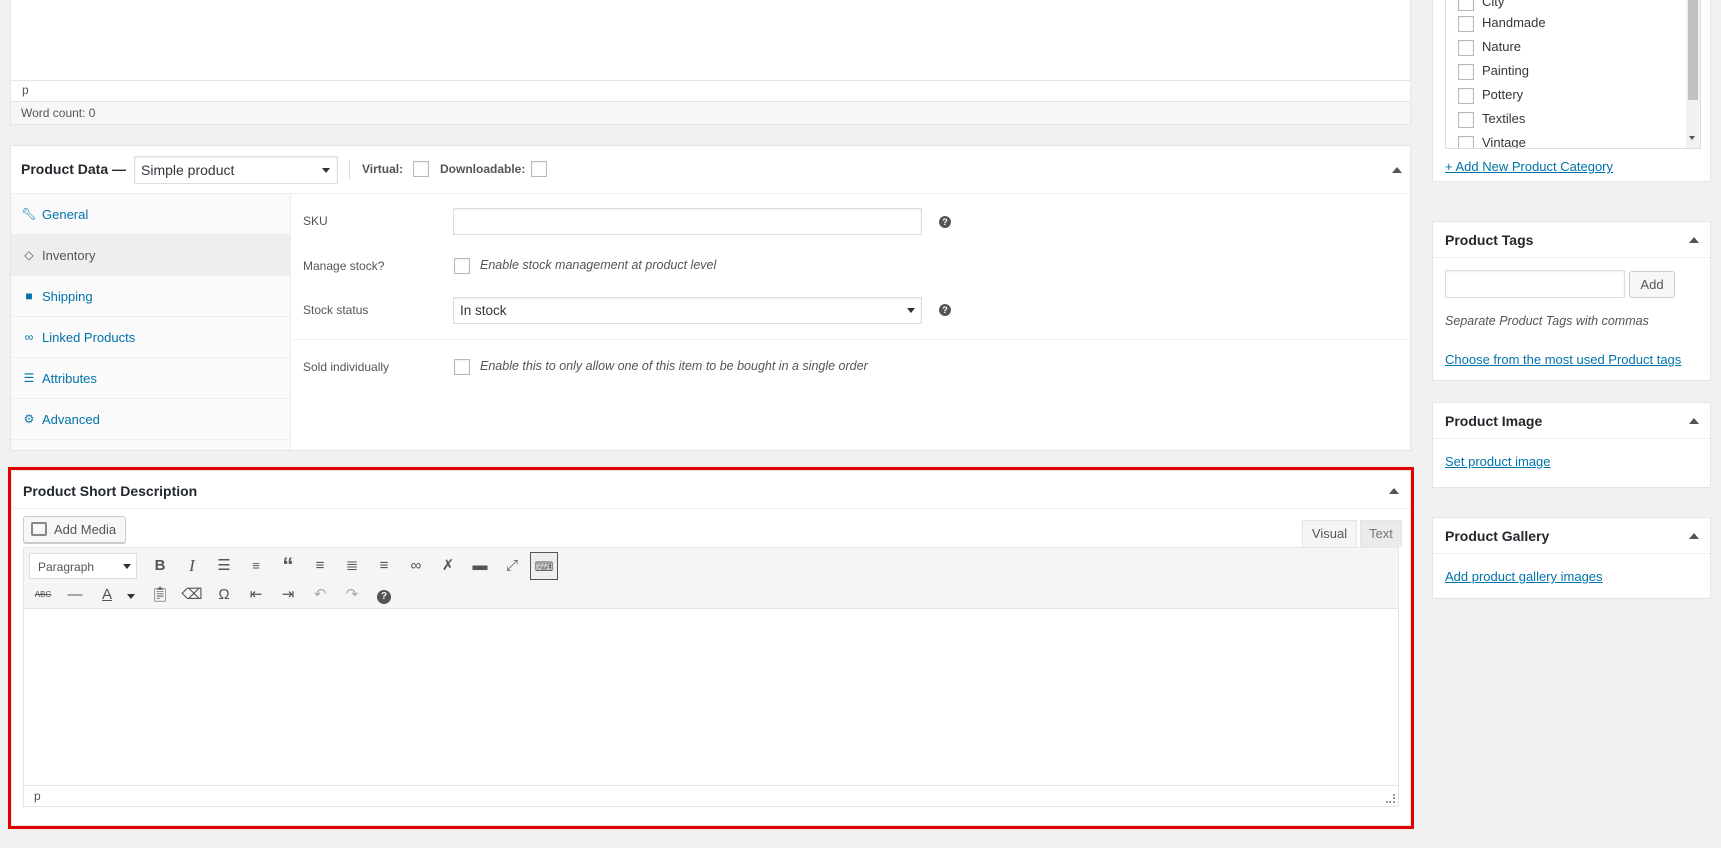 The width and height of the screenshot is (1721, 848). Describe the element at coordinates (945, 222) in the screenshot. I see `sku-help-icon: ?` at that location.